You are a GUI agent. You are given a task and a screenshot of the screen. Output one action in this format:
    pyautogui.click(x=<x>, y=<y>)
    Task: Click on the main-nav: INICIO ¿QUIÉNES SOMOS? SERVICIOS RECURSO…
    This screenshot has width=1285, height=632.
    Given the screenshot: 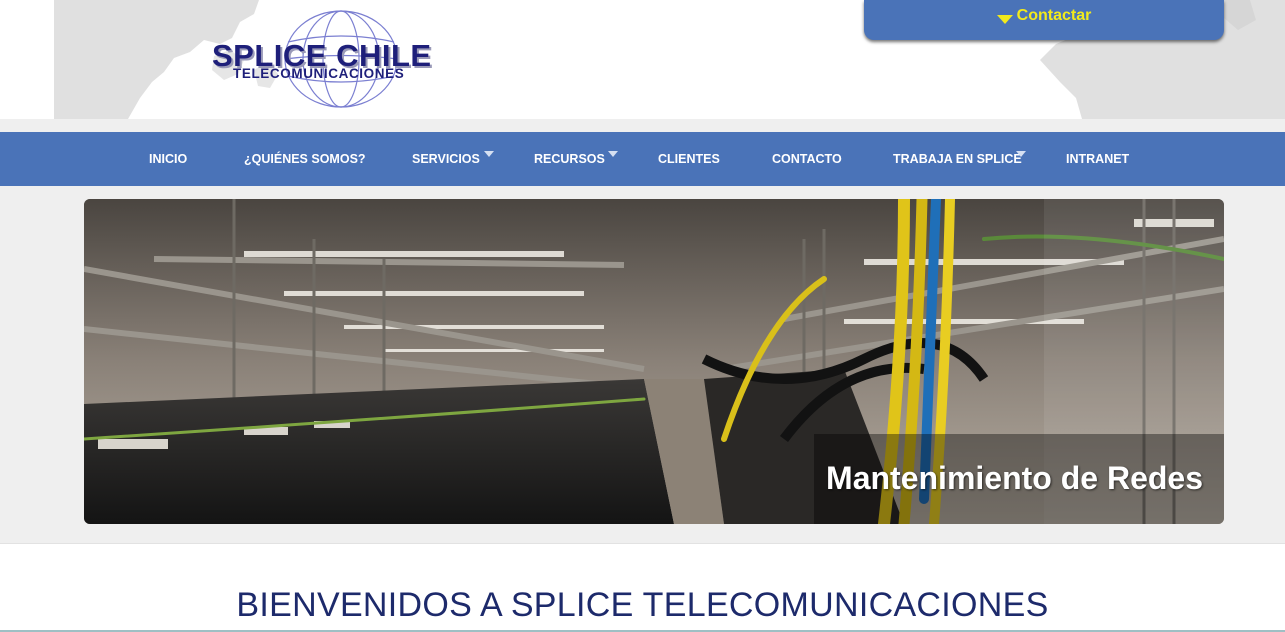 What is the action you would take?
    pyautogui.click(x=642, y=159)
    